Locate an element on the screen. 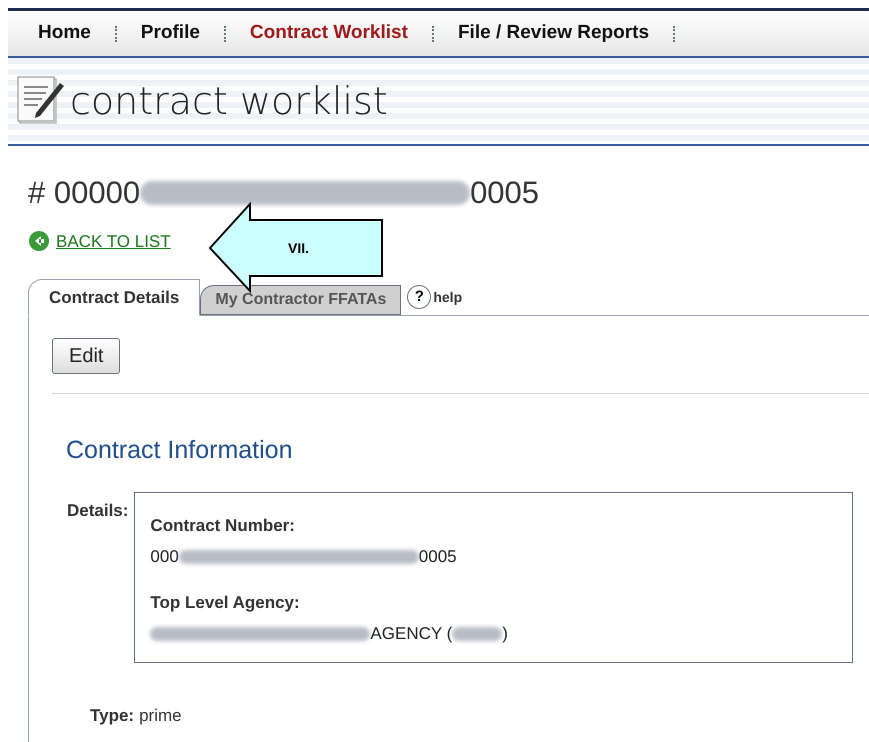 Image resolution: width=869 pixels, height=742 pixels. nav-link: Contract Worklist is located at coordinates (329, 33).